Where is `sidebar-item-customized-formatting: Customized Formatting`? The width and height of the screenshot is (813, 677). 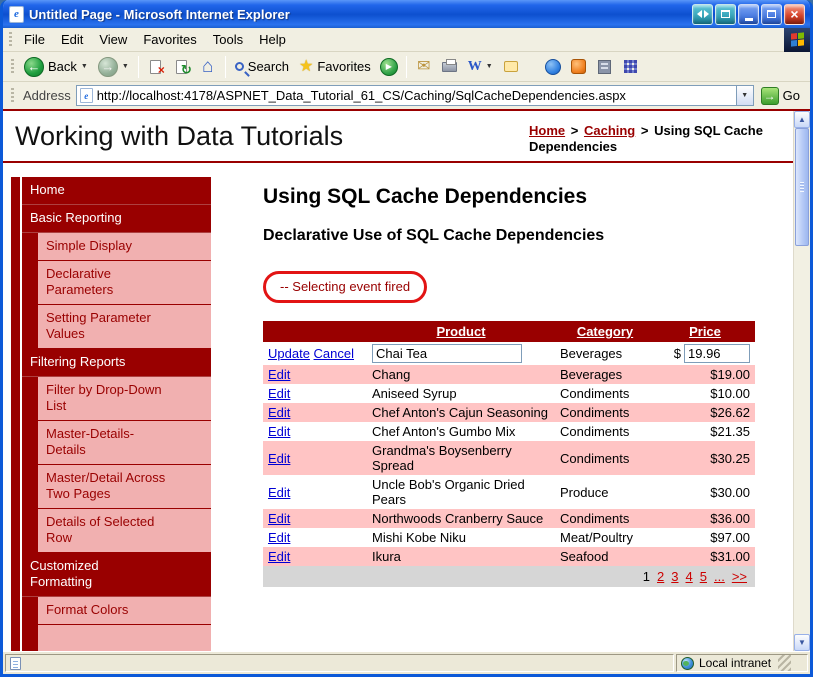
sidebar-item-customized-formatting: Customized Formatting is located at coordinates (116, 575).